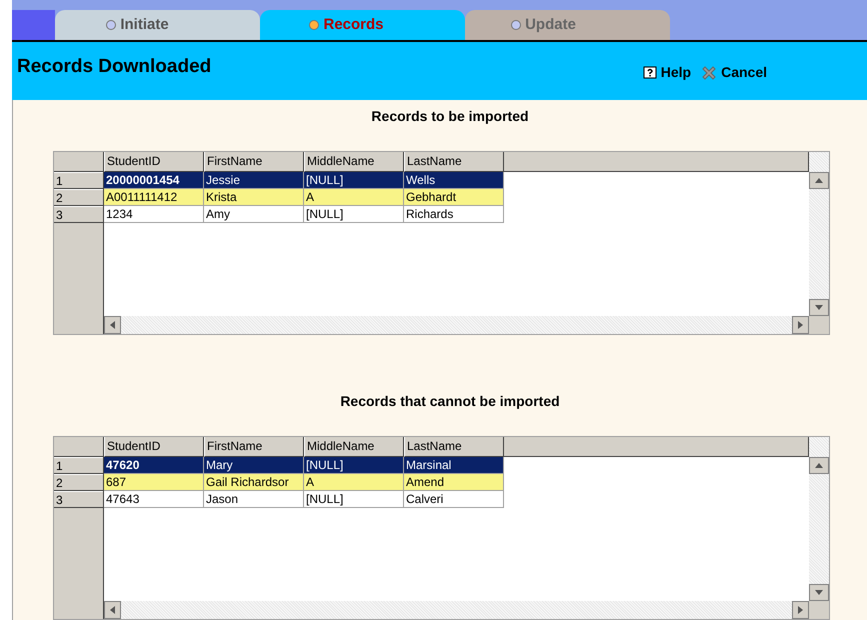 The width and height of the screenshot is (867, 620). Describe the element at coordinates (450, 401) in the screenshot. I see `grid-title: Records that cannot be imported` at that location.